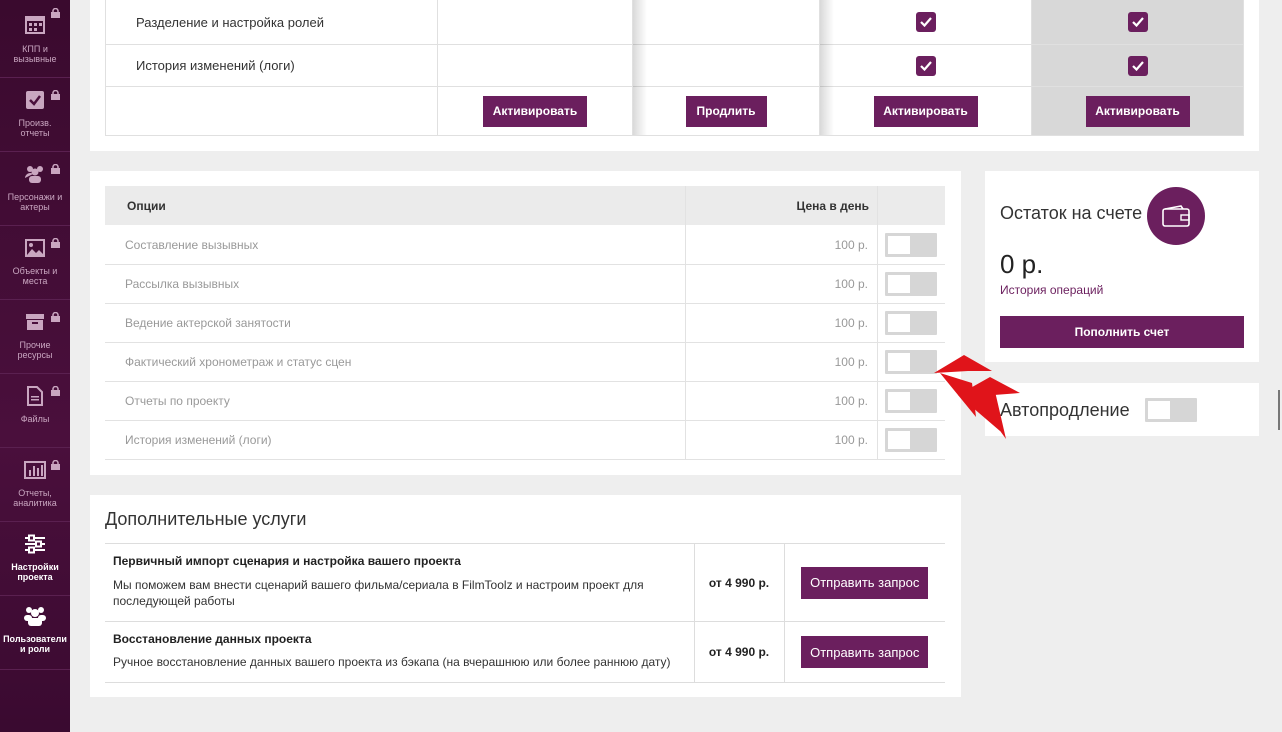 This screenshot has height=732, width=1282. I want to click on services-title: Дополнительные услуги, so click(206, 519).